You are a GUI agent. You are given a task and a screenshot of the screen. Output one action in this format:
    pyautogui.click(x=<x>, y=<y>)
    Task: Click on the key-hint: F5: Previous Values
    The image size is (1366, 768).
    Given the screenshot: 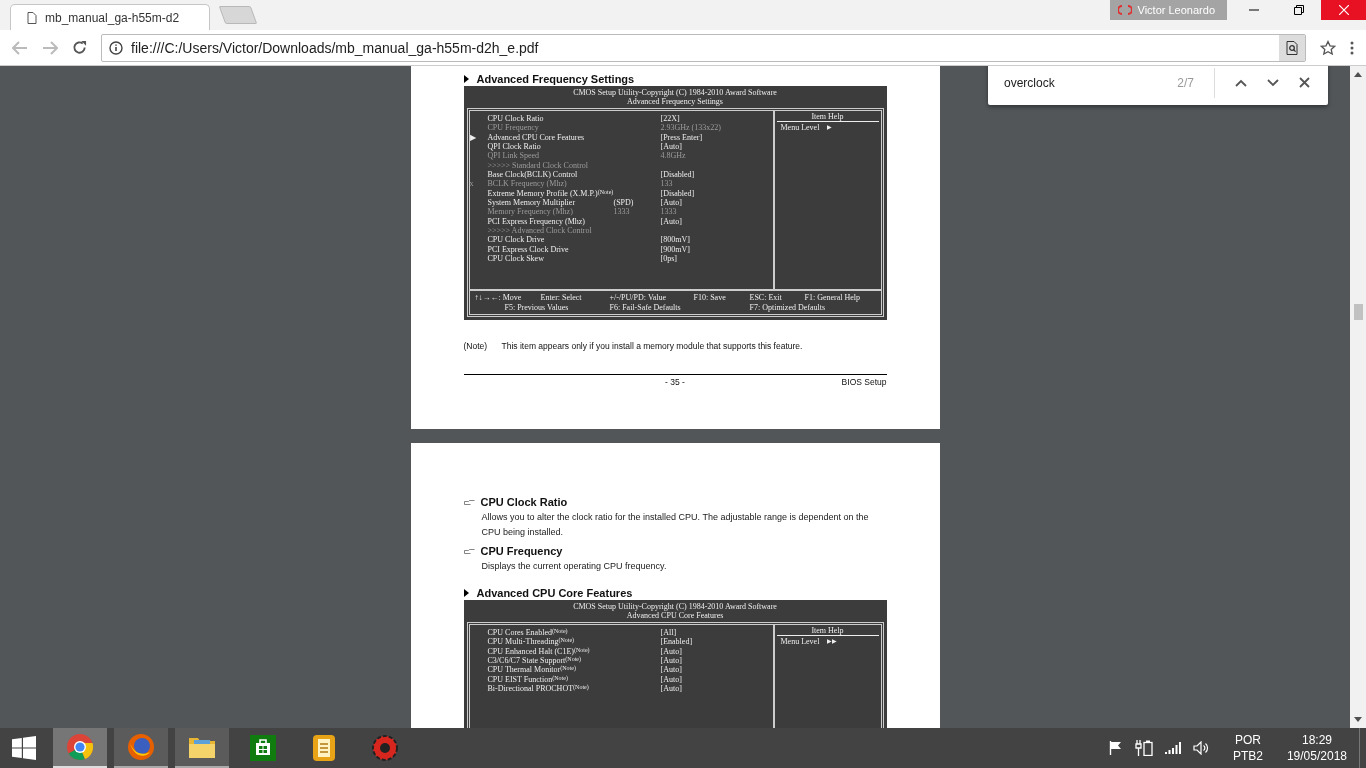 What is the action you would take?
    pyautogui.click(x=536, y=308)
    